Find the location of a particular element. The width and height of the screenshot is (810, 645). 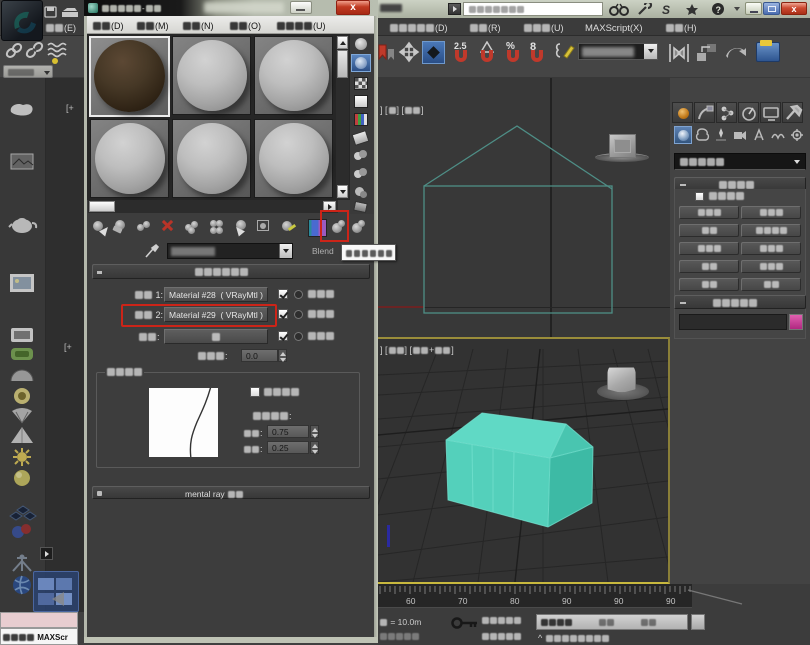

svg-text: 70 is located at coordinates (463, 601).